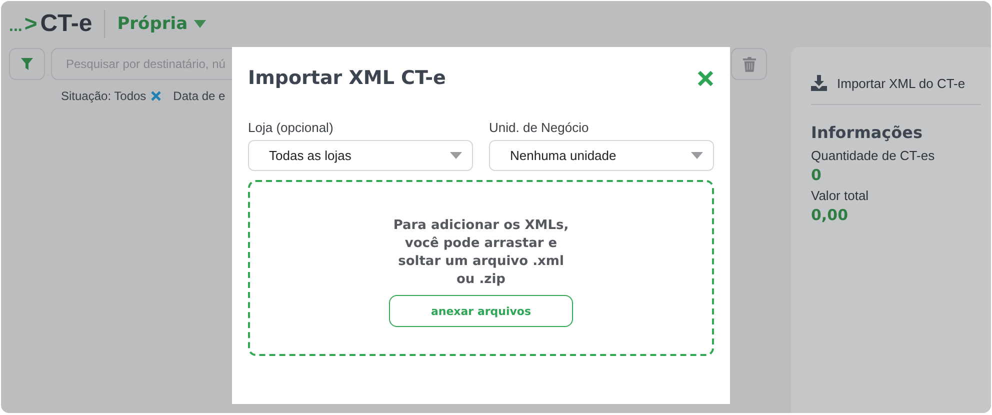 This screenshot has width=992, height=415. What do you see at coordinates (830, 215) in the screenshot?
I see `stat-value: 0,00` at bounding box center [830, 215].